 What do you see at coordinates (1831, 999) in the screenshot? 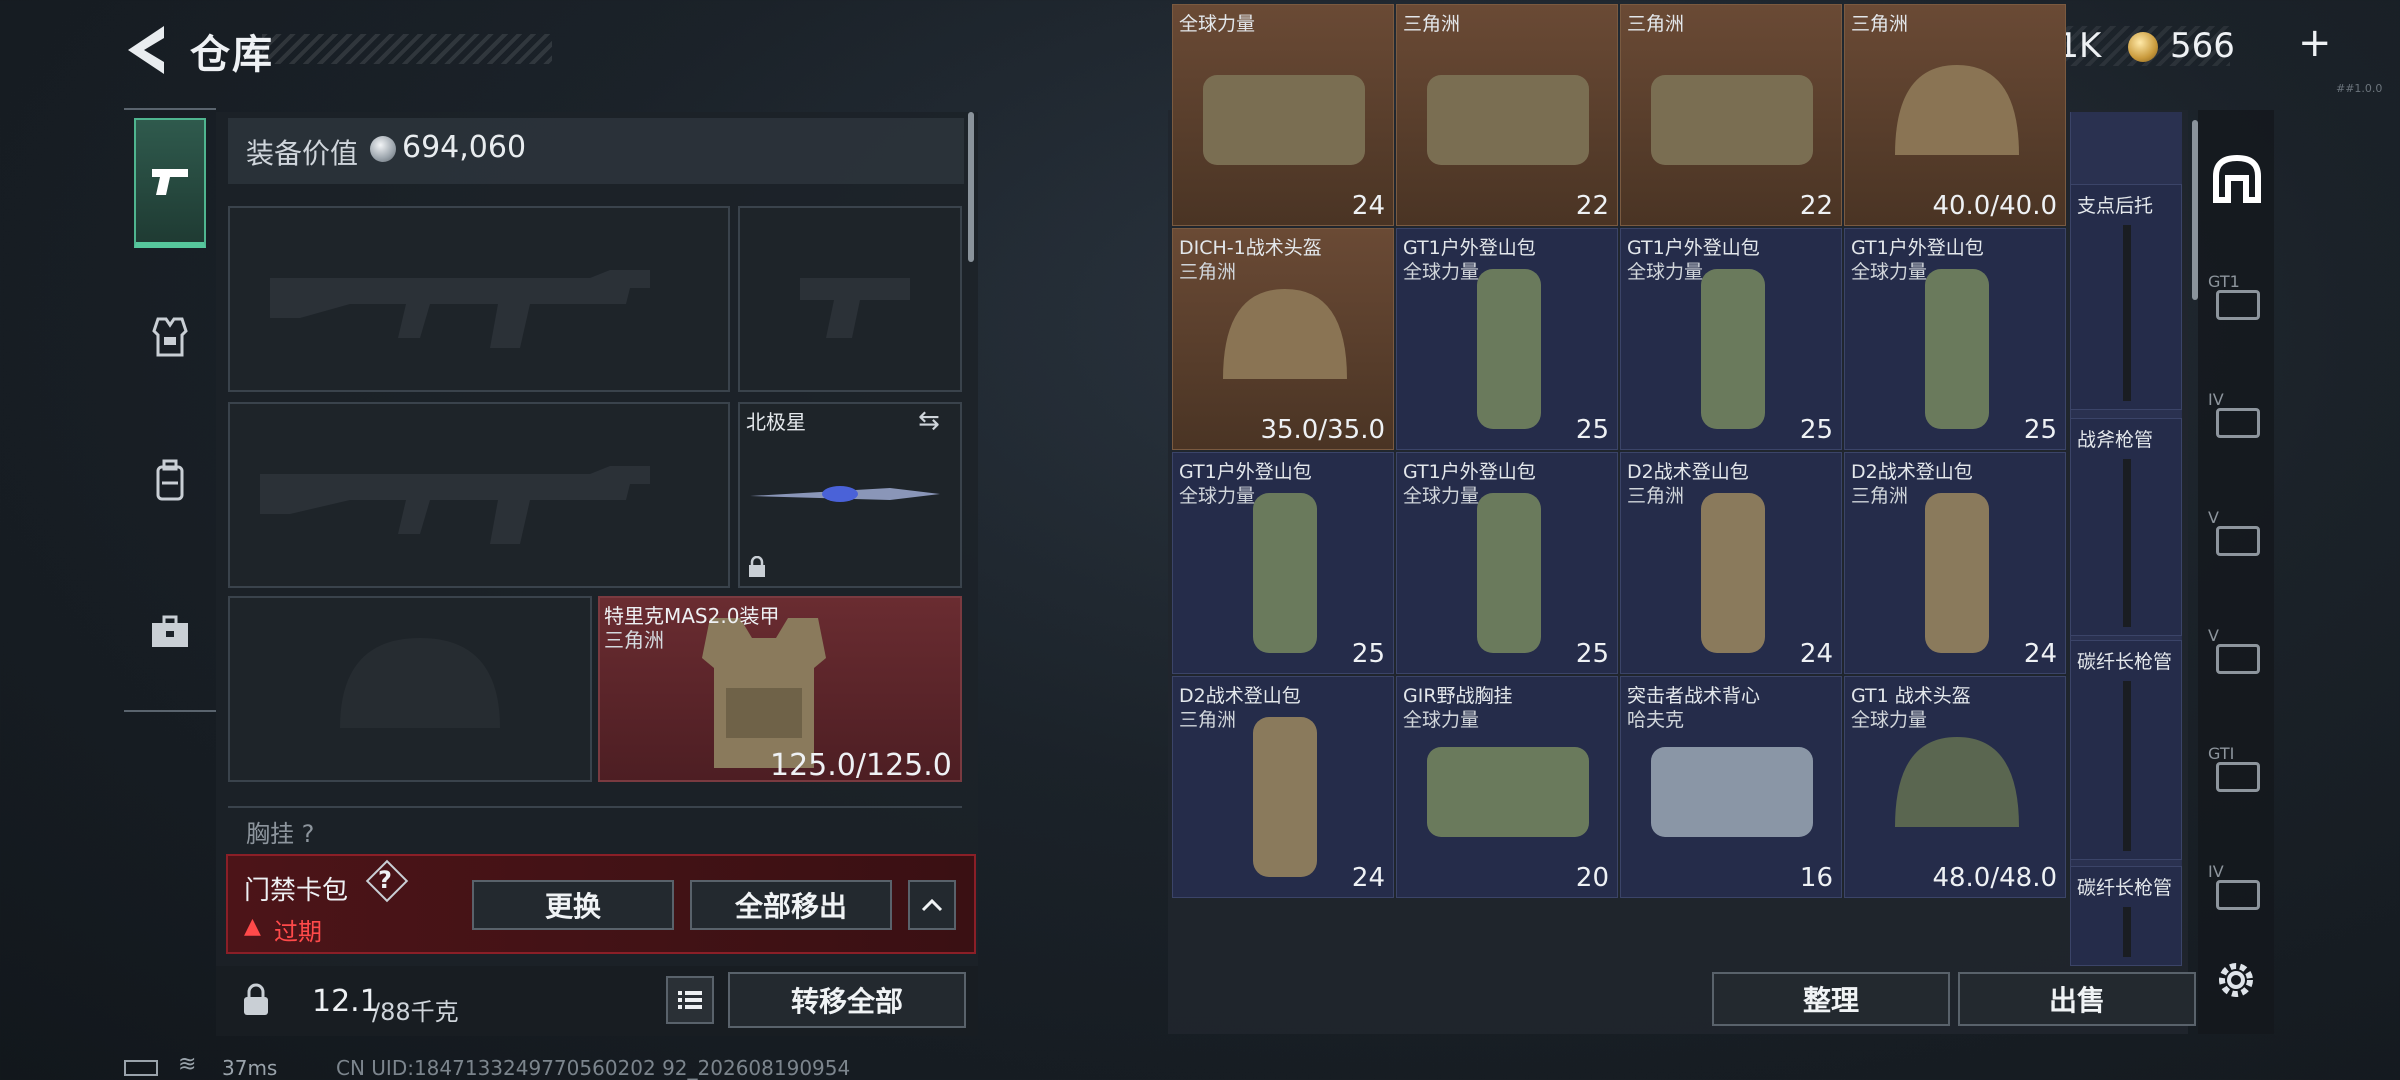
I see `sort-button: 整理` at bounding box center [1831, 999].